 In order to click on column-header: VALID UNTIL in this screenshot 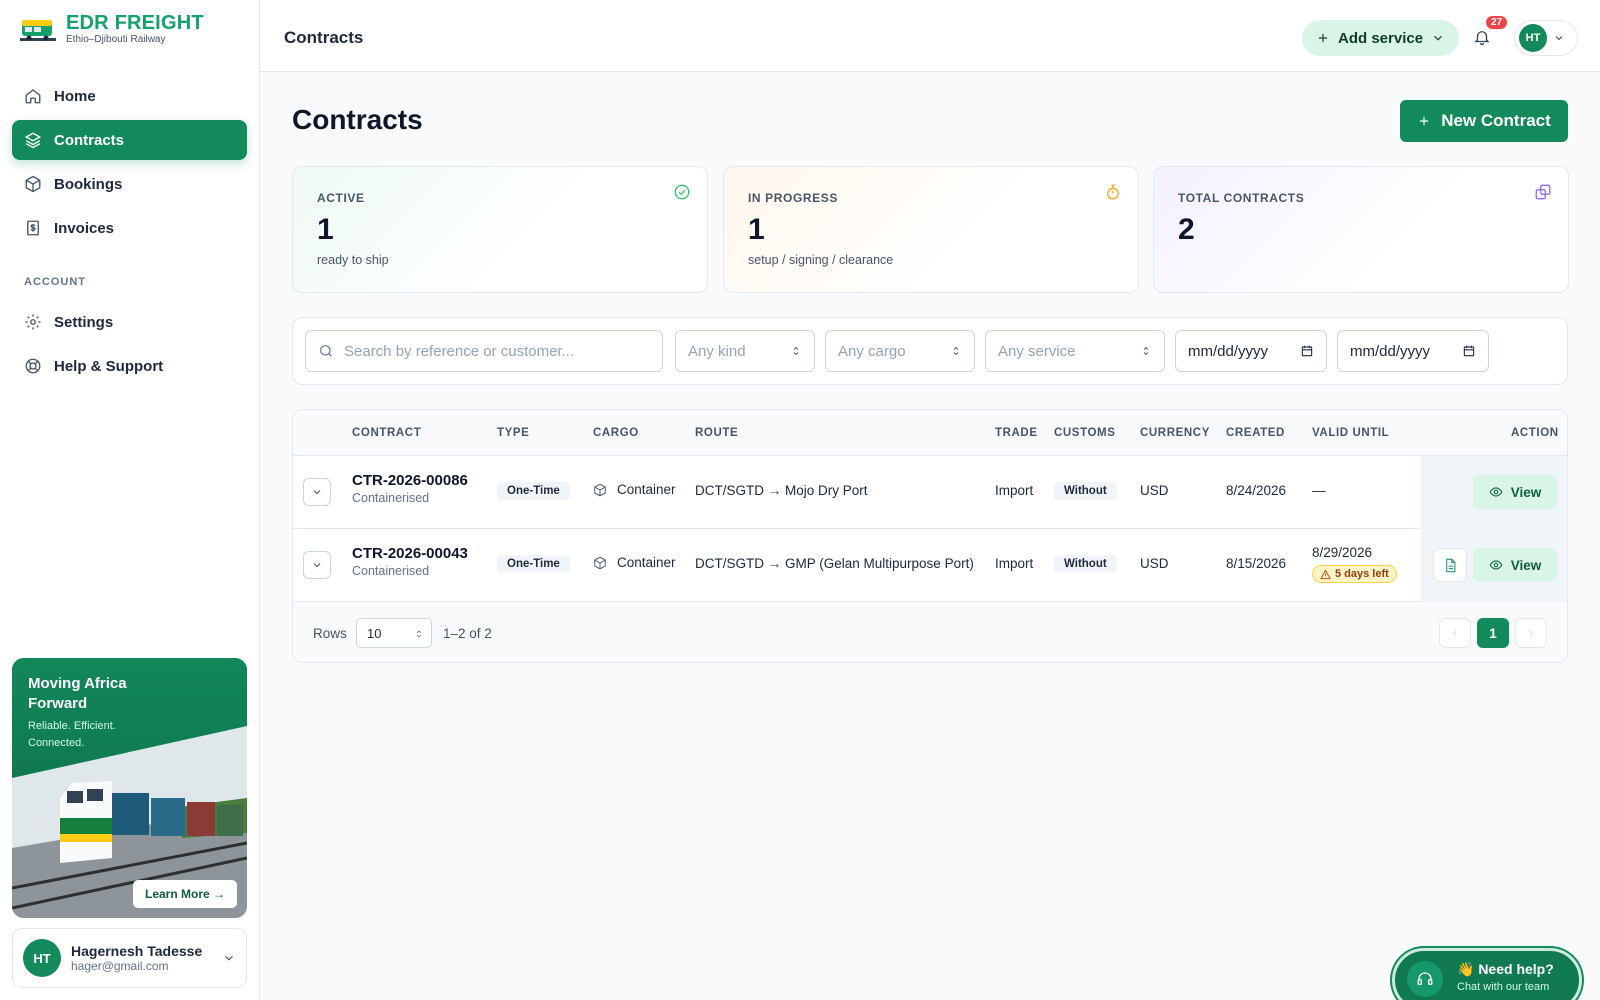, I will do `click(1350, 433)`.